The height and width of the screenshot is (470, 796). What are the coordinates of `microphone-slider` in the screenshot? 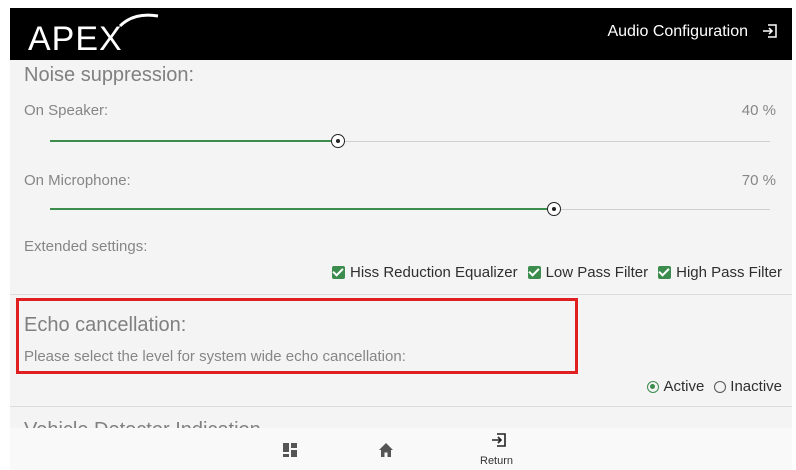 It's located at (410, 210).